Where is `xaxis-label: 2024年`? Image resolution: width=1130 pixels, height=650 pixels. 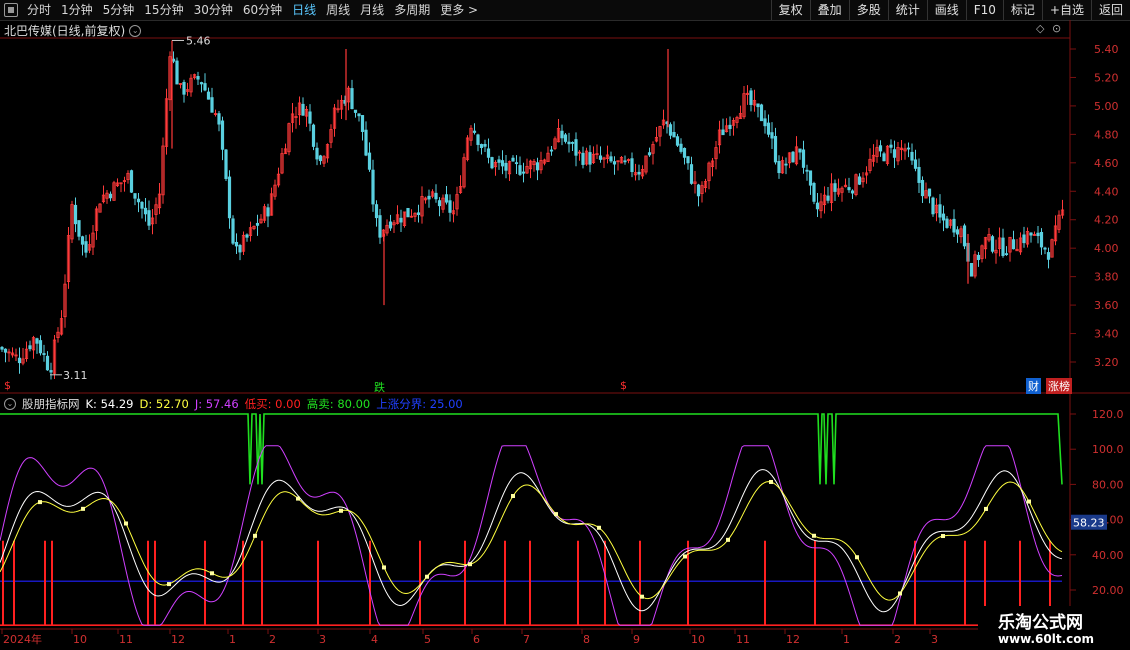 xaxis-label: 2024年 is located at coordinates (22, 639).